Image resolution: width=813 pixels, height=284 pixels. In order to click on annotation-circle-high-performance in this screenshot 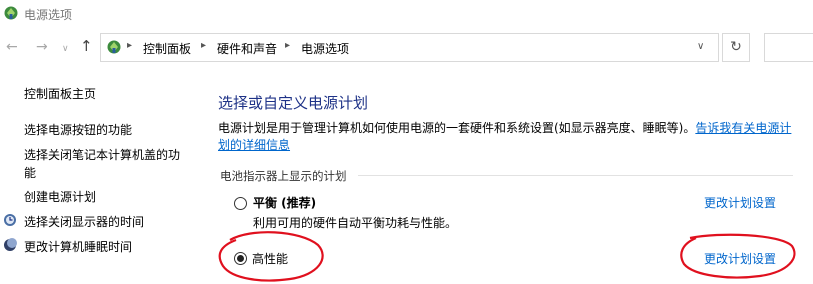, I will do `click(271, 256)`.